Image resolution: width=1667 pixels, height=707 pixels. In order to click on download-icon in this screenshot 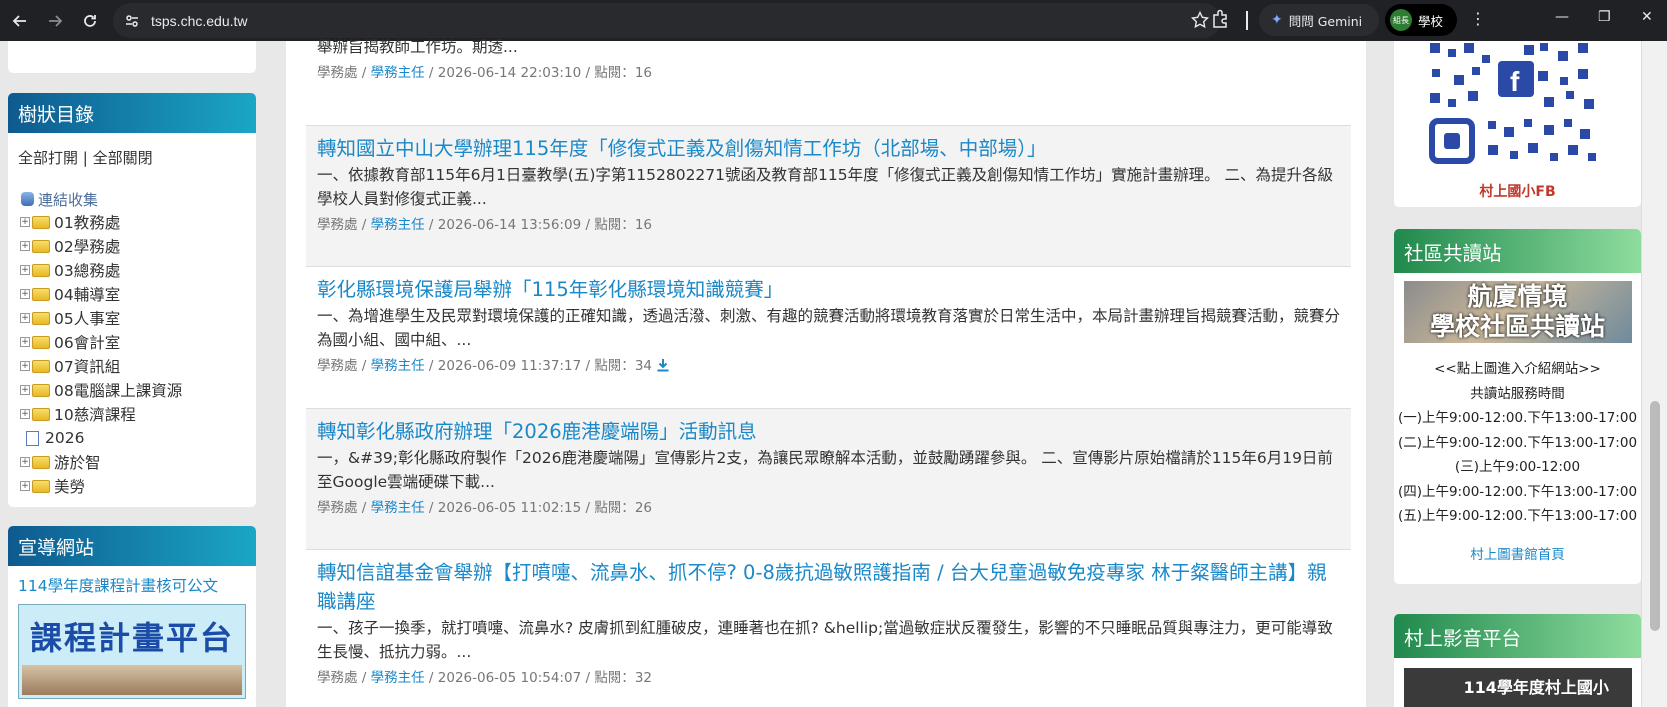, I will do `click(663, 365)`.